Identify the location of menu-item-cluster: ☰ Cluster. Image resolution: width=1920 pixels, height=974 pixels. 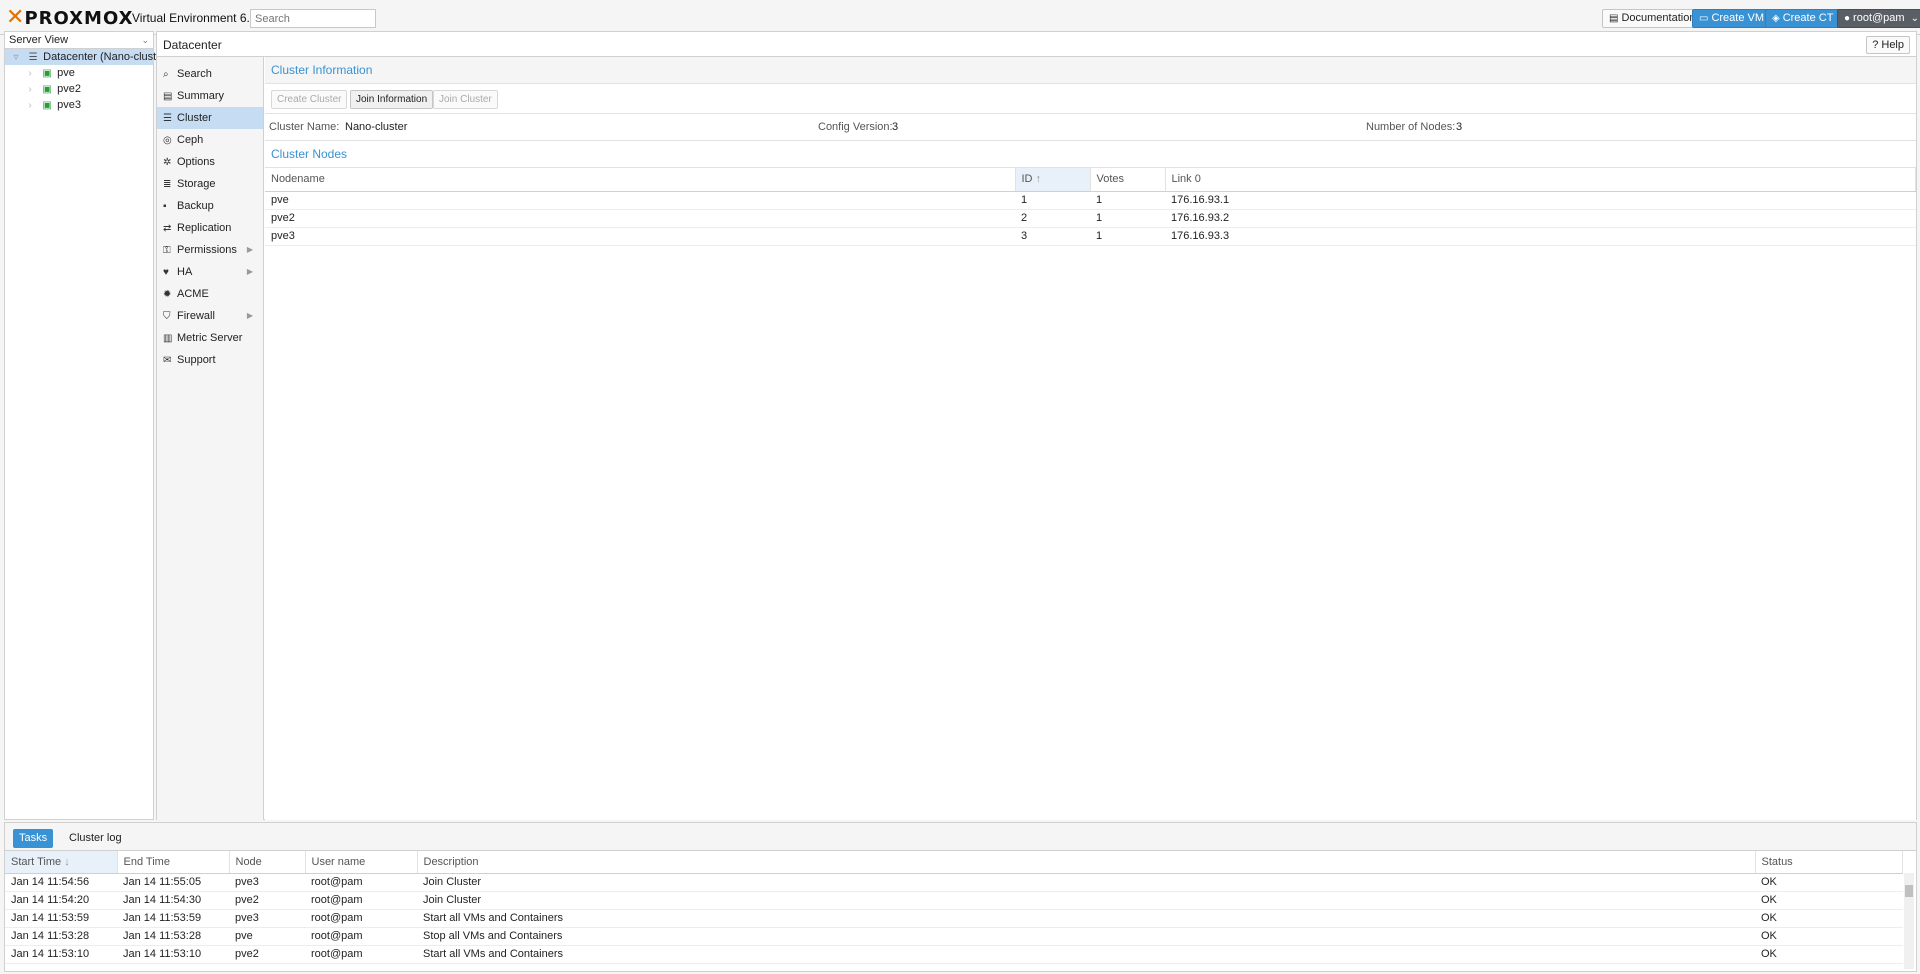
(210, 118).